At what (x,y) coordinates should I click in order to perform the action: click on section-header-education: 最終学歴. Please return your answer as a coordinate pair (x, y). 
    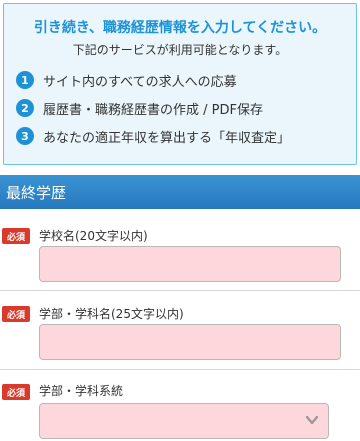
    Looking at the image, I should click on (180, 192).